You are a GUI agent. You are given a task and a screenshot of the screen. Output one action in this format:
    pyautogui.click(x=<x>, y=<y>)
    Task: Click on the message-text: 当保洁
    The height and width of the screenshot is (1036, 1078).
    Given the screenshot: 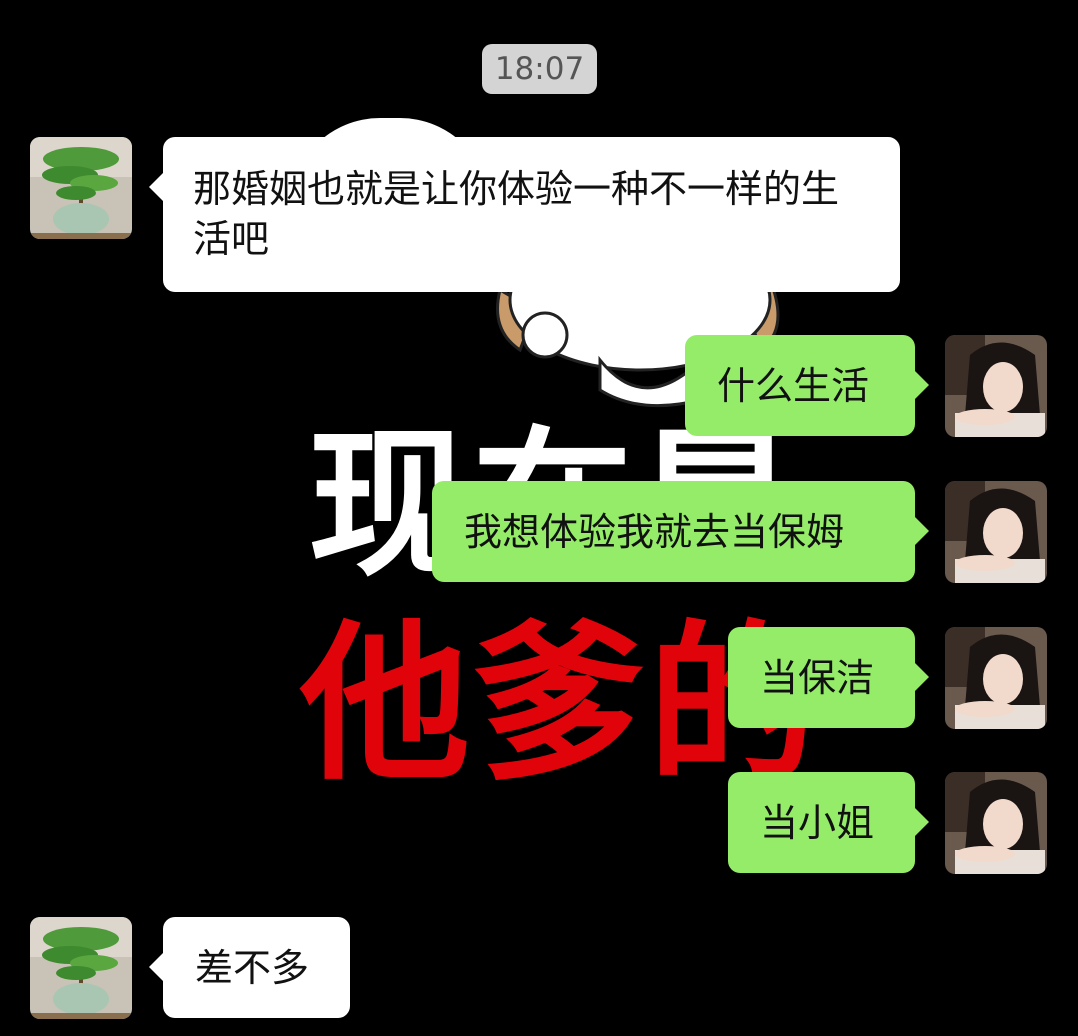 What is the action you would take?
    pyautogui.click(x=817, y=678)
    